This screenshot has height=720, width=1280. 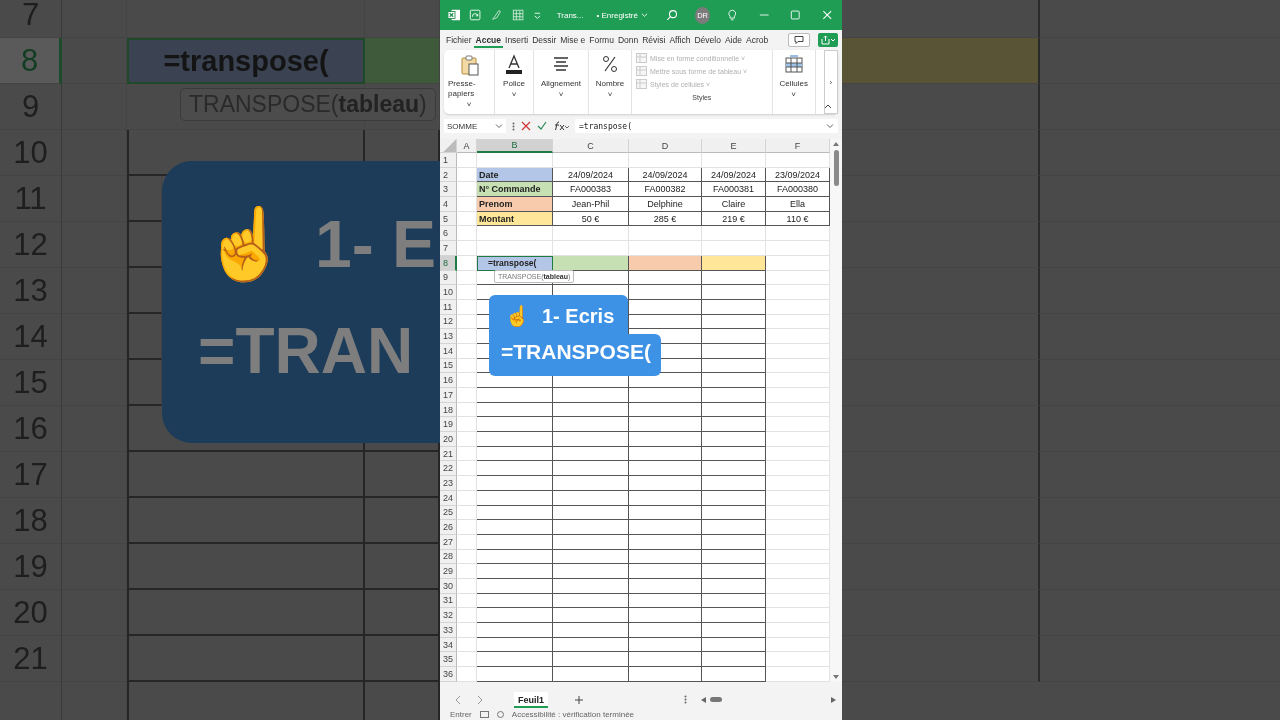 I want to click on ribbon-tab: Donn, so click(x=628, y=40).